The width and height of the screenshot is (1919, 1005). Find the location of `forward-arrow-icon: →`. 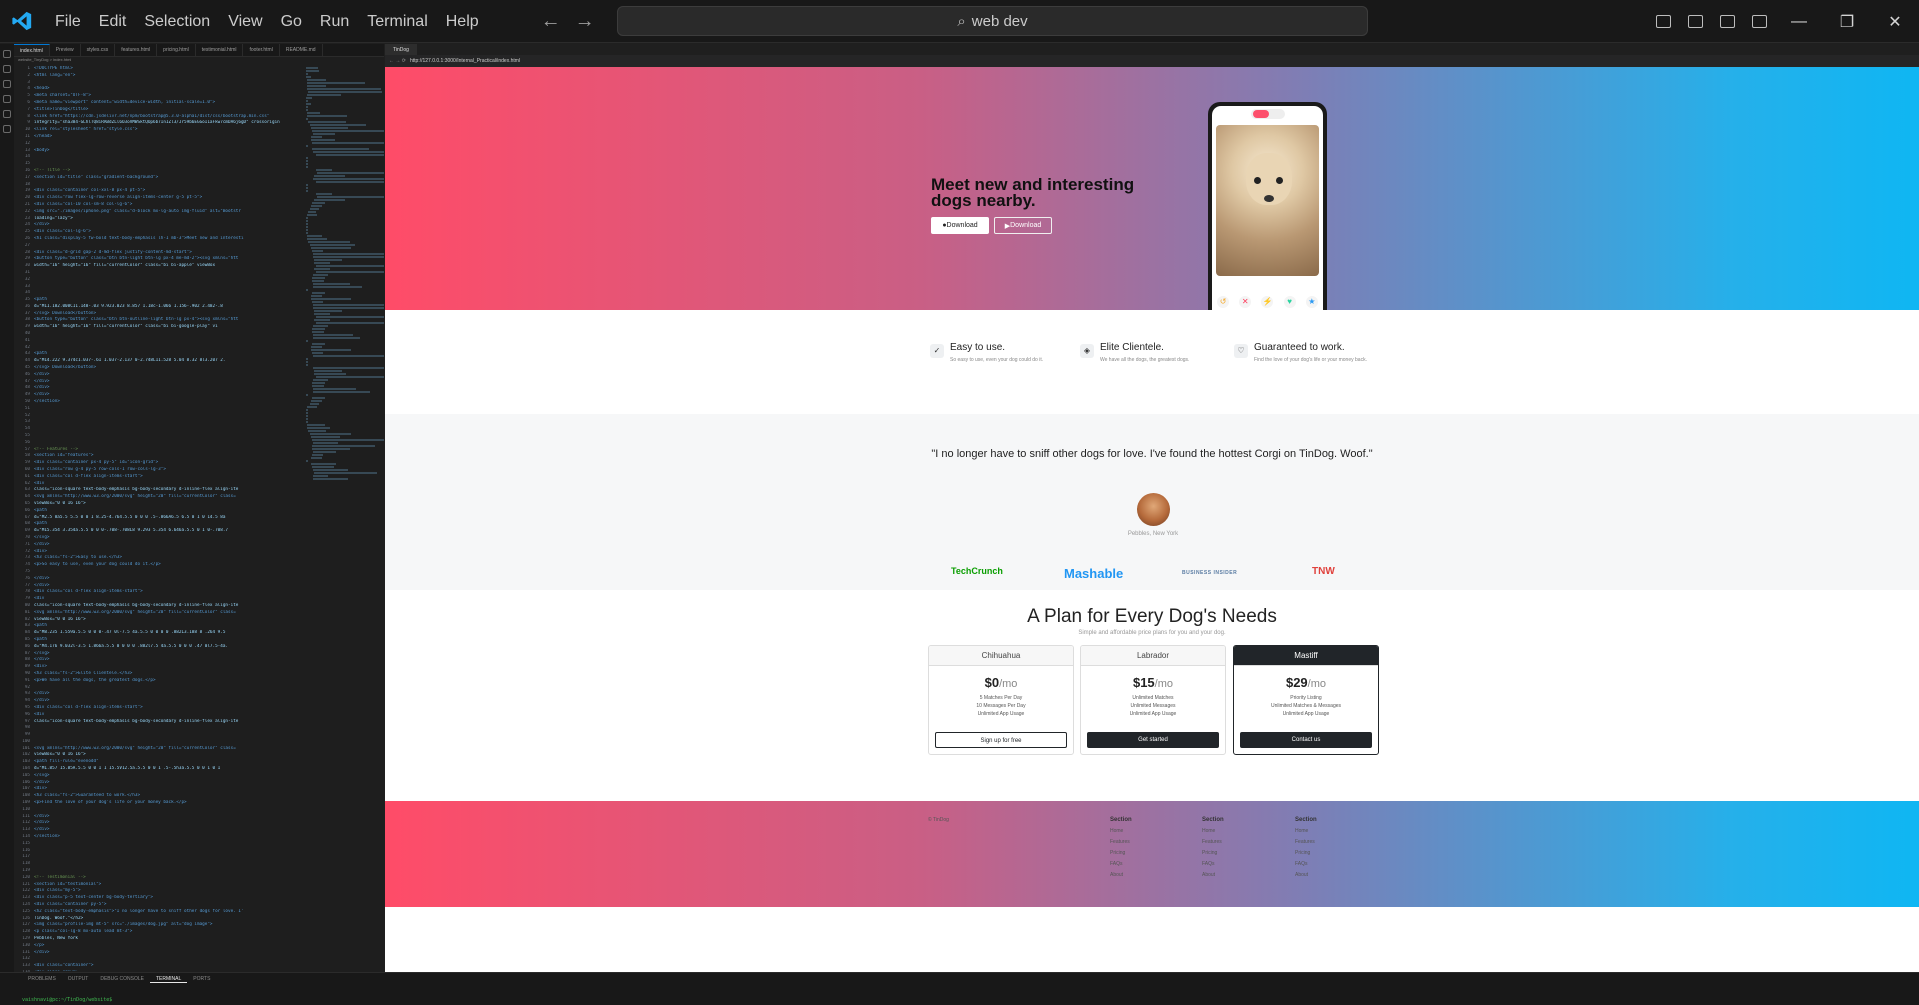

forward-arrow-icon: → is located at coordinates (585, 21).